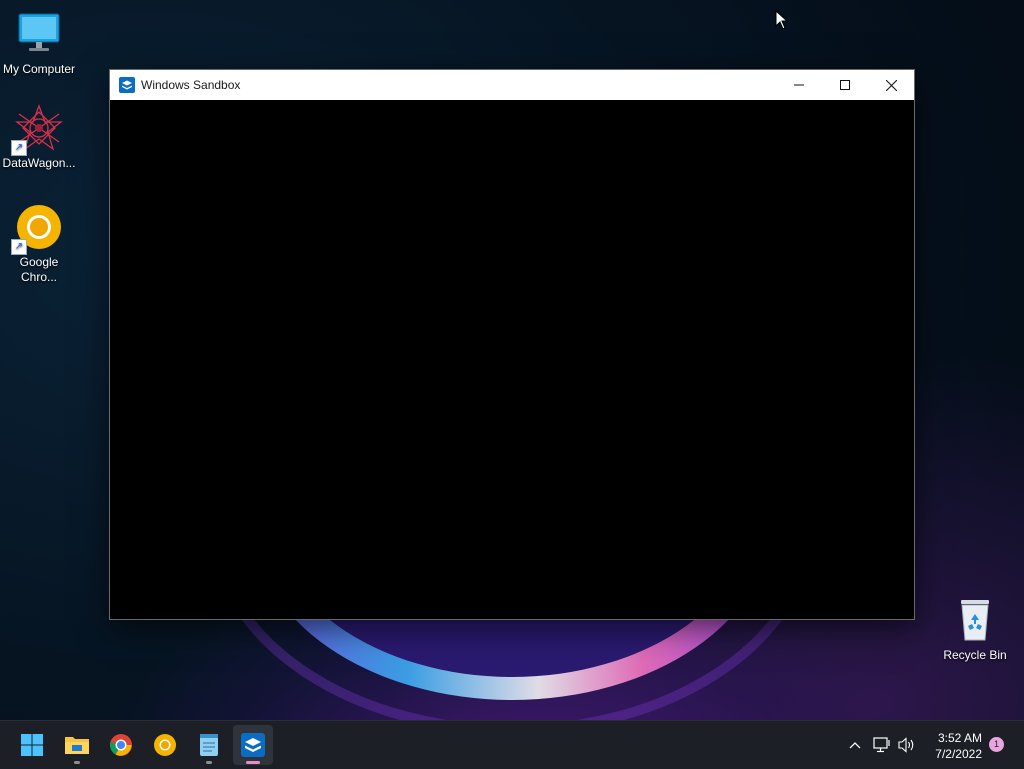 The height and width of the screenshot is (769, 1024). I want to click on tray-overflow-button, so click(855, 745).